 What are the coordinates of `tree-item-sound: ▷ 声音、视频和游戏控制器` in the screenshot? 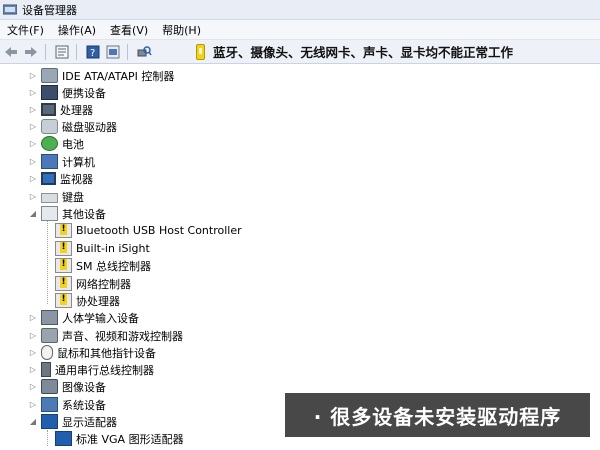 It's located at (105, 335).